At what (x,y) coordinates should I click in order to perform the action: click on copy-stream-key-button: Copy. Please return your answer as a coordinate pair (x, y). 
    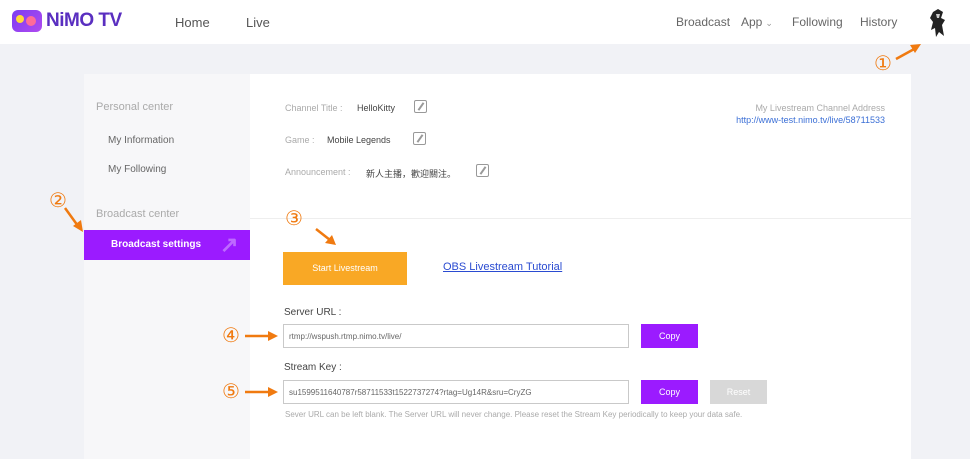
    Looking at the image, I should click on (669, 392).